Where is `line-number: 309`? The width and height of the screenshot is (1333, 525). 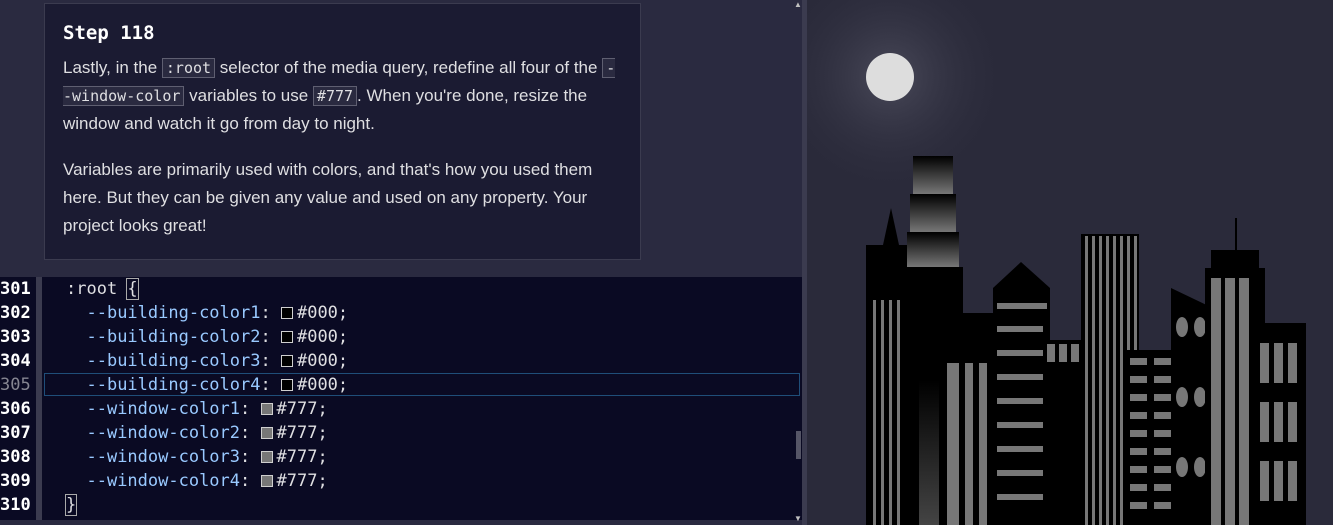
line-number: 309 is located at coordinates (15, 481).